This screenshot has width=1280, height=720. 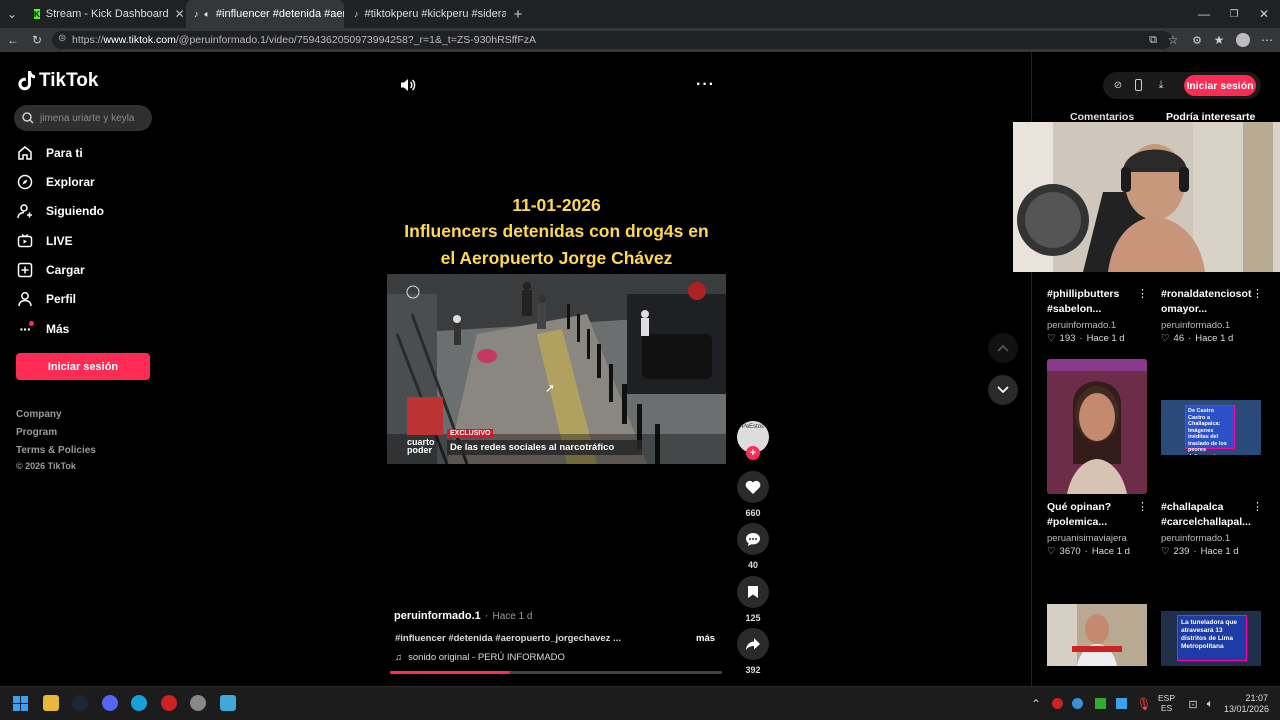 What do you see at coordinates (179, 14) in the screenshot?
I see `close-icon: ✕` at bounding box center [179, 14].